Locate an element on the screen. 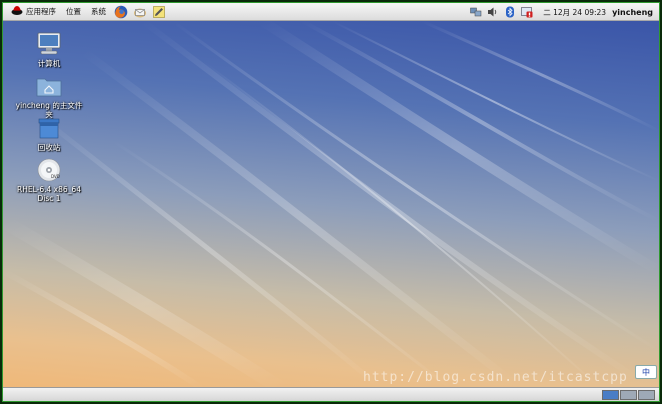 The image size is (662, 404). bluetooth-icon is located at coordinates (510, 12).